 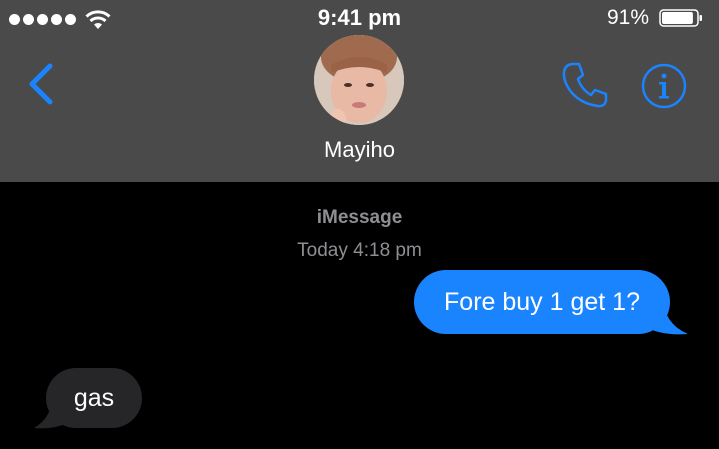 What do you see at coordinates (359, 250) in the screenshot?
I see `message-timestamp: Today 4:18 pm` at bounding box center [359, 250].